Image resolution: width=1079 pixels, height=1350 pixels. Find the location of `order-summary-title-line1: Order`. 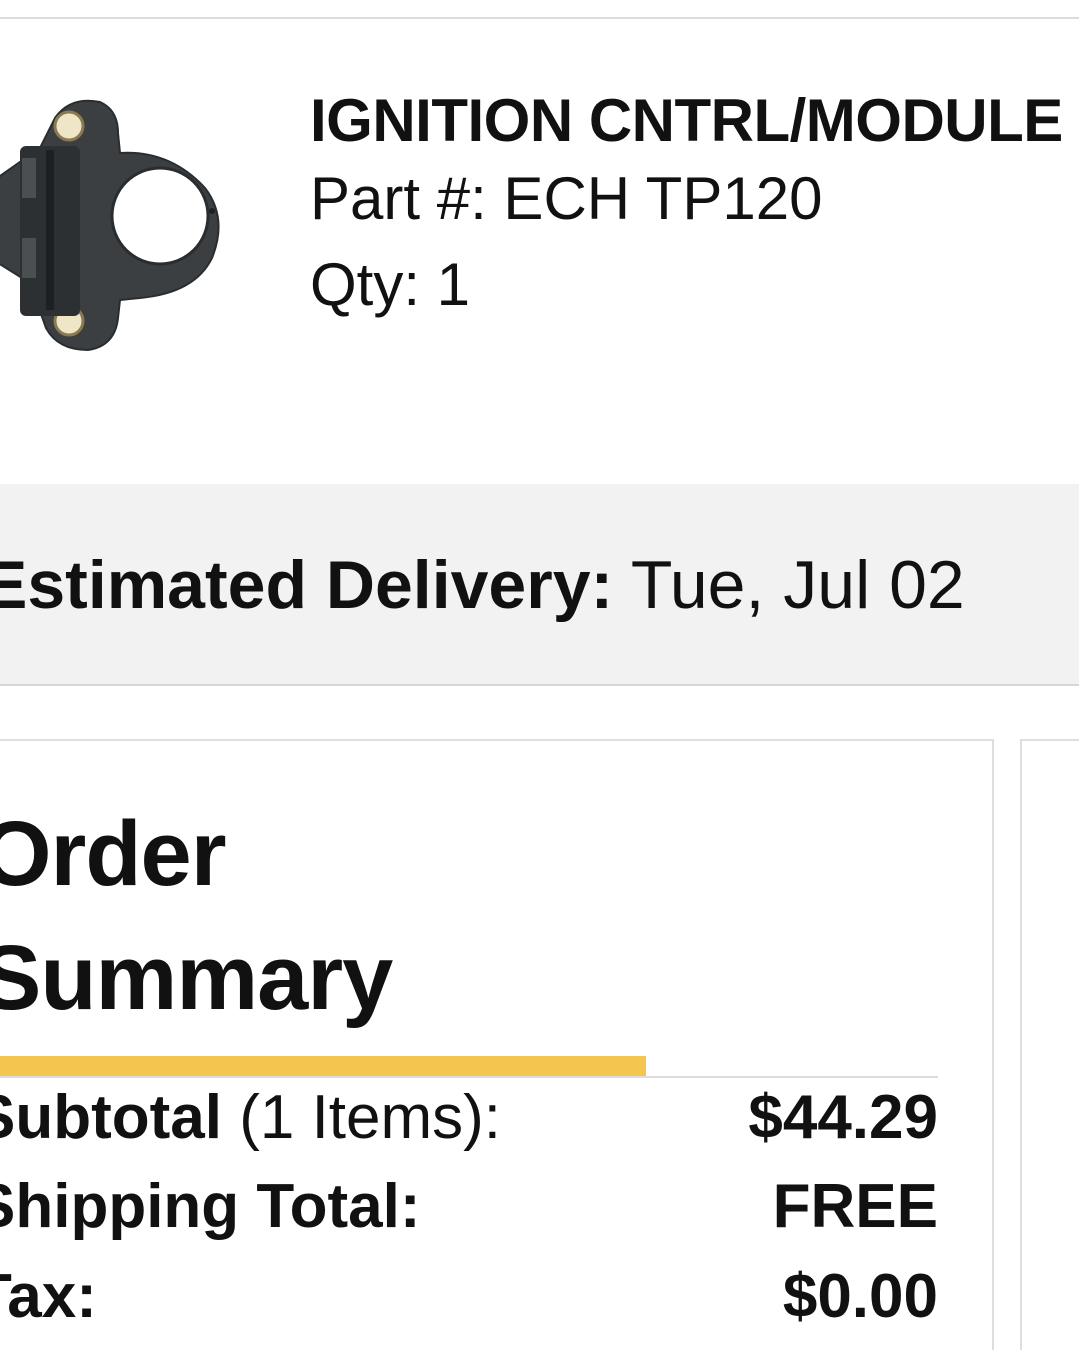

order-summary-title-line1: Order is located at coordinates (113, 854).